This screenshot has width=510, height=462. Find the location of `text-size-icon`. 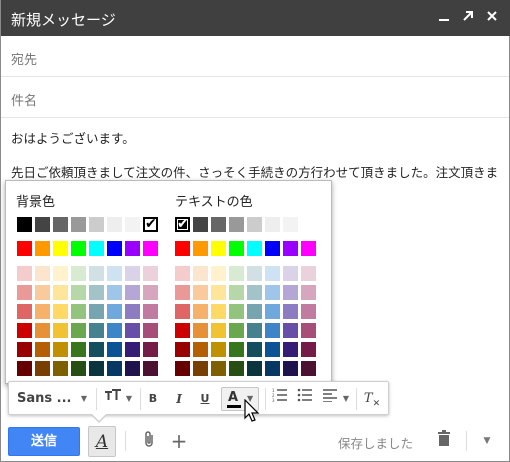

text-size-icon is located at coordinates (113, 399).